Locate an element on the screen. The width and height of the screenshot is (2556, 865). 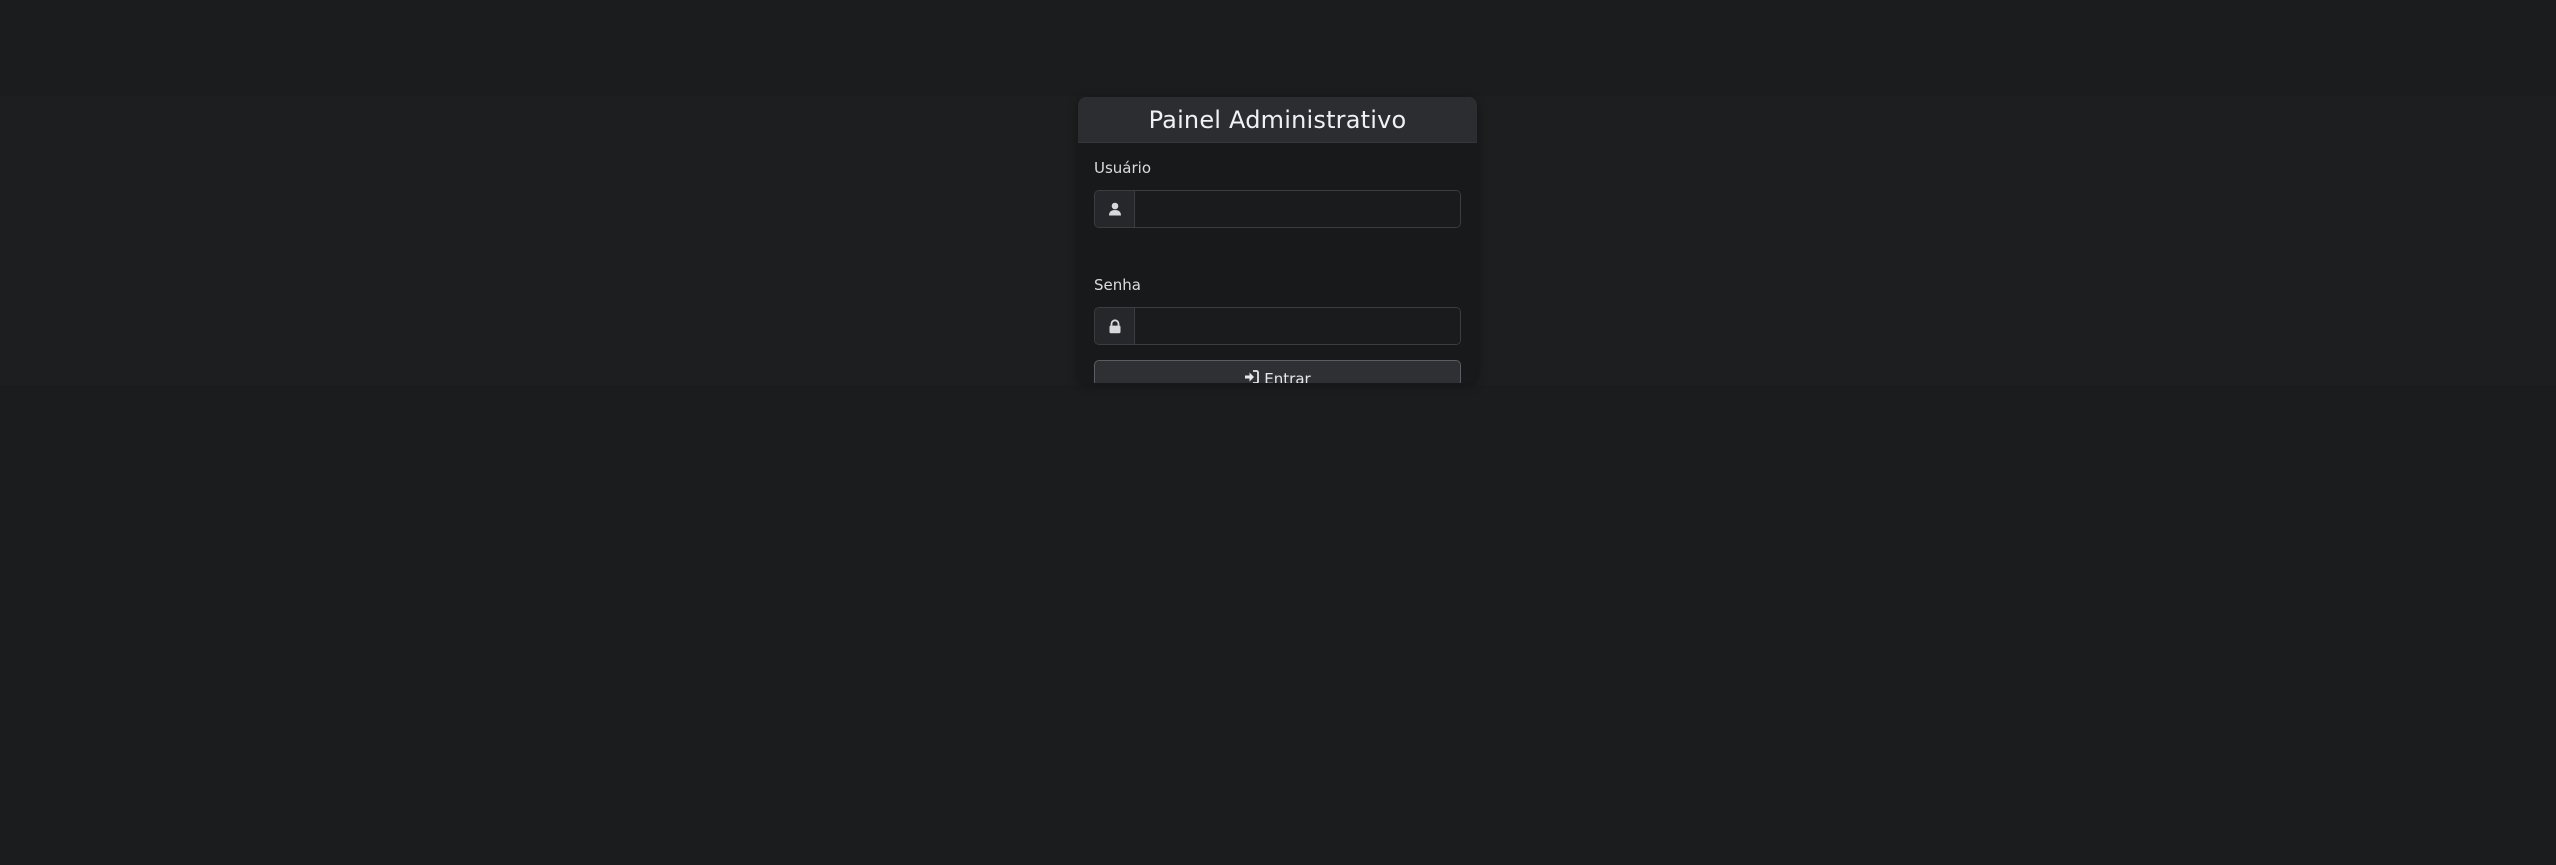
username-input-group is located at coordinates (1277, 209).